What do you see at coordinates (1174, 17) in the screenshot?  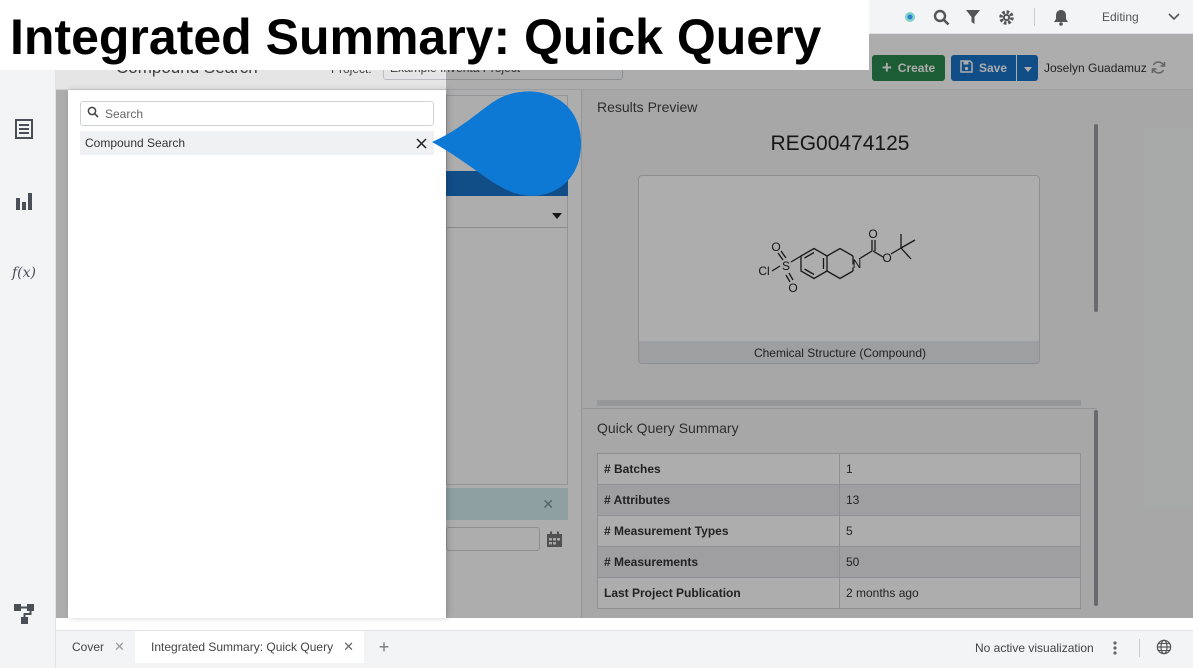 I see `chevron-down-icon` at bounding box center [1174, 17].